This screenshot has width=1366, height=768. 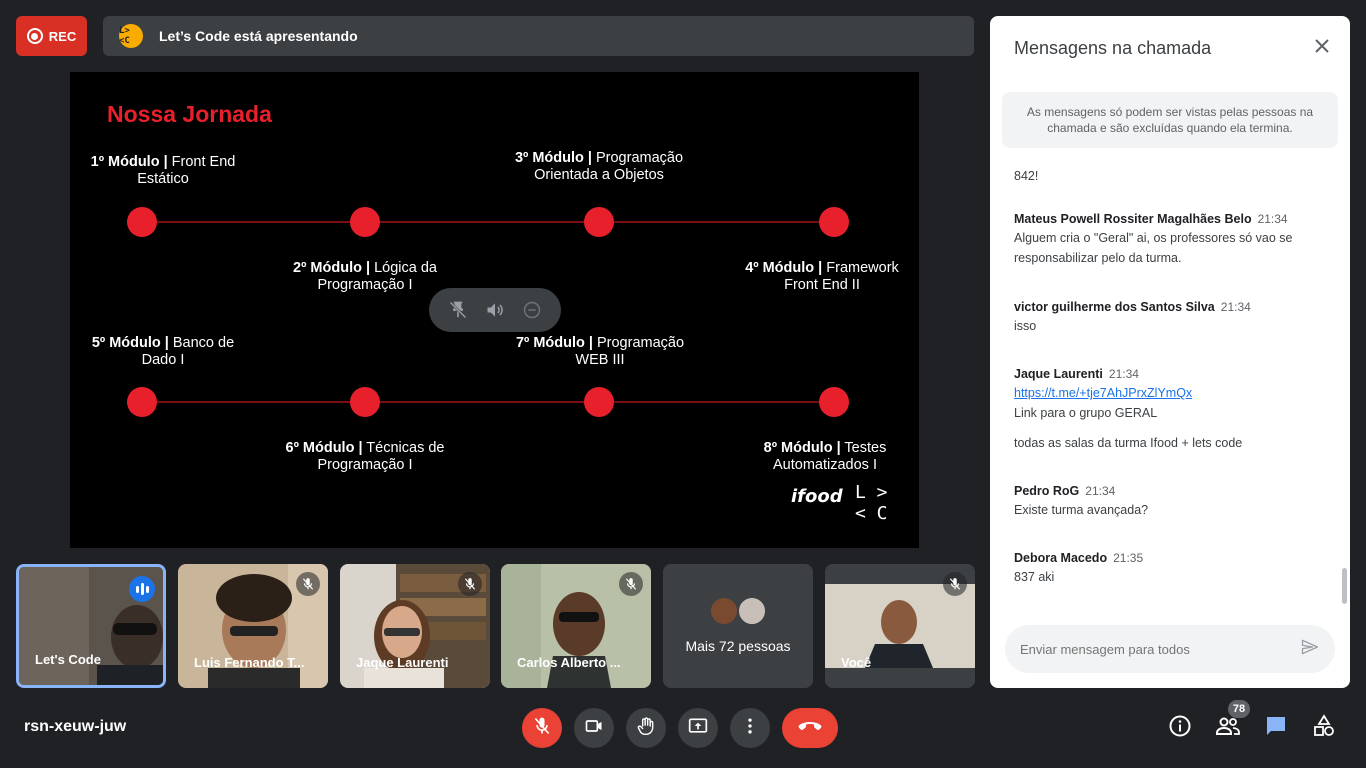 What do you see at coordinates (1034, 577) in the screenshot?
I see `message-text: 837 aki` at bounding box center [1034, 577].